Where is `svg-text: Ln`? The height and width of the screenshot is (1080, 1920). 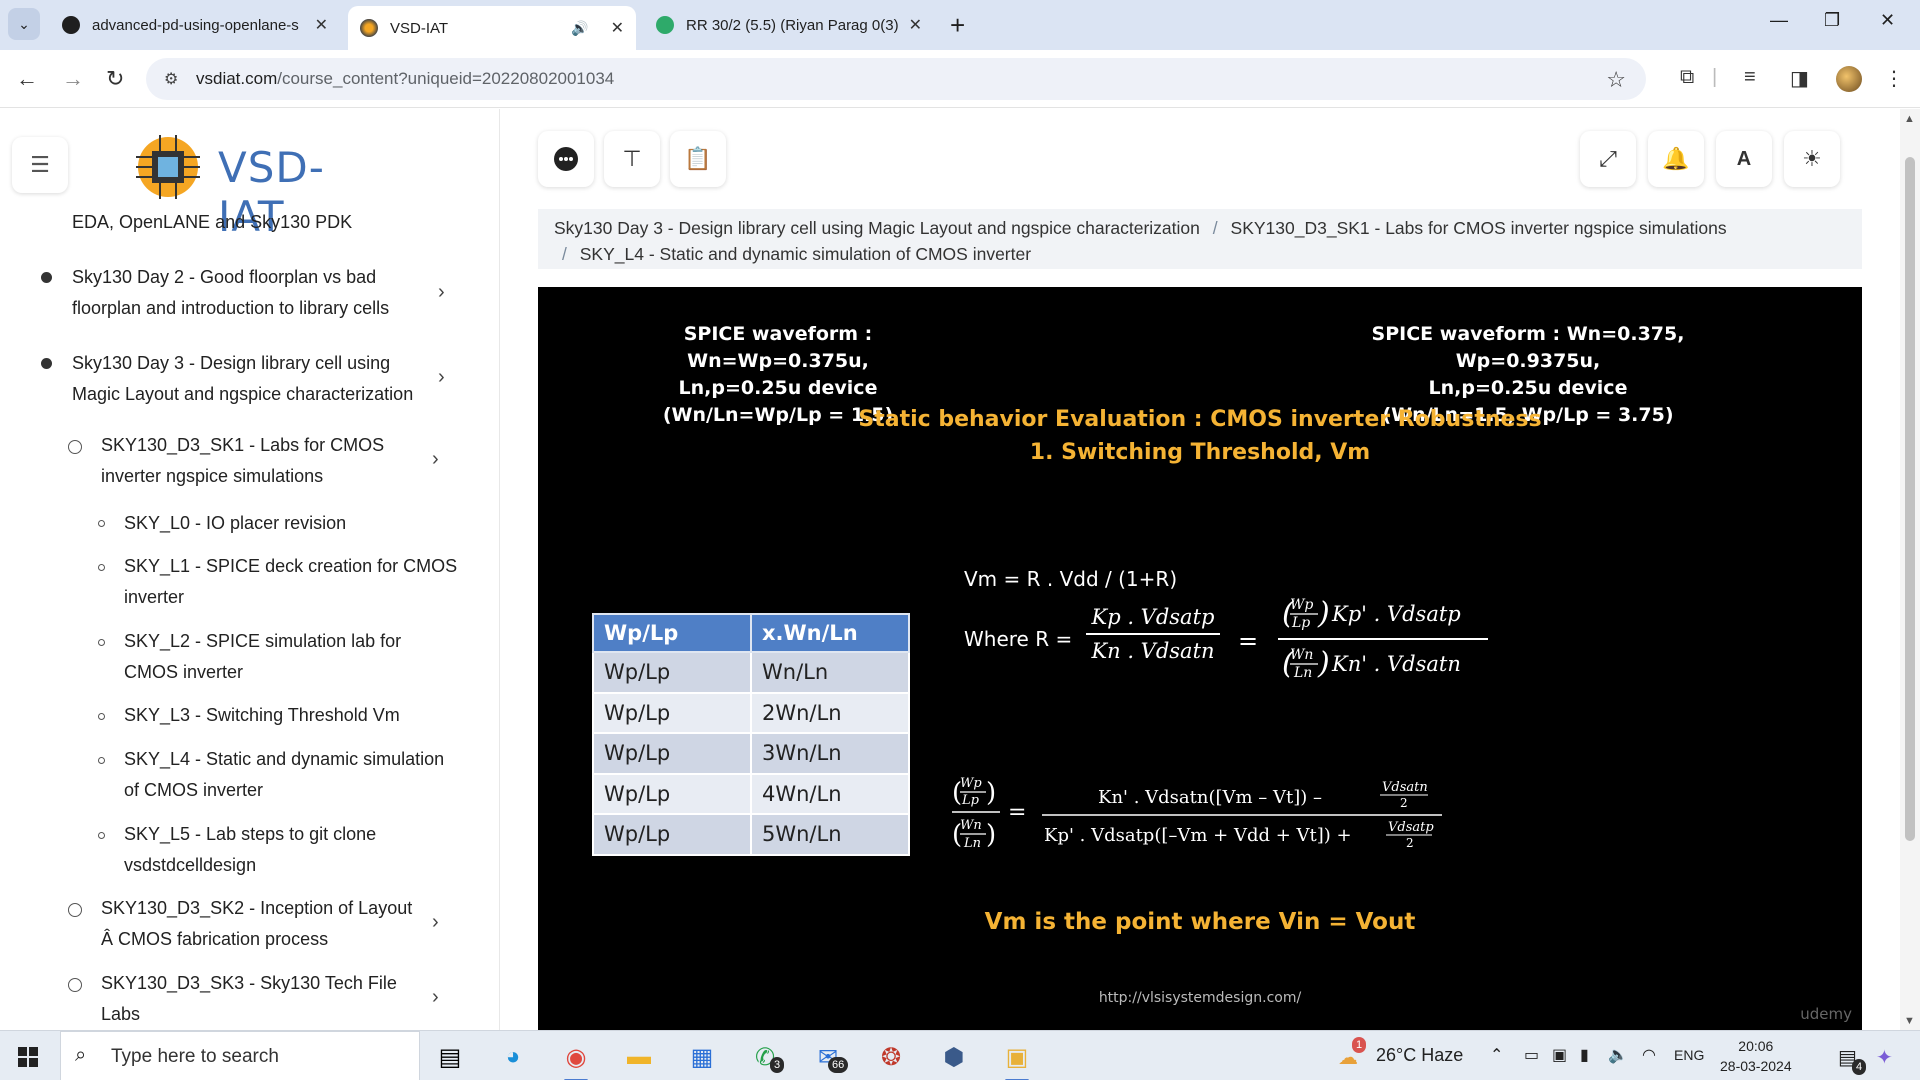
svg-text: Ln is located at coordinates (1302, 673).